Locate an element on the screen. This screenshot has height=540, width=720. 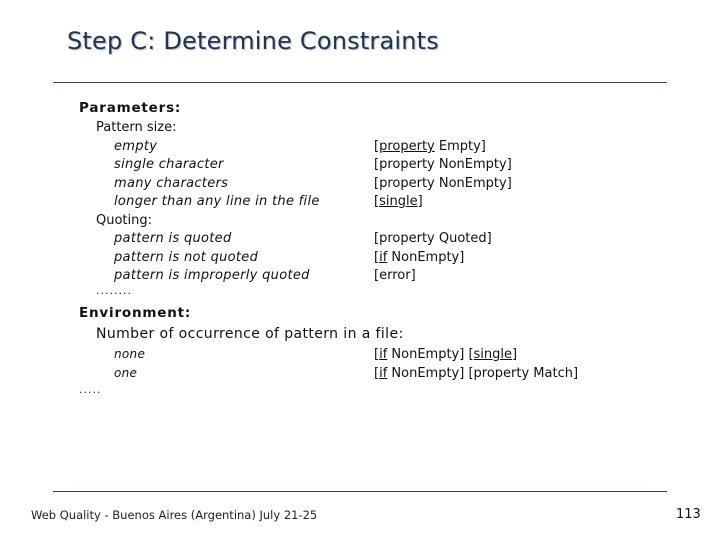
choice-longer-than-line: longer than any line in the file is located at coordinates (217, 201).